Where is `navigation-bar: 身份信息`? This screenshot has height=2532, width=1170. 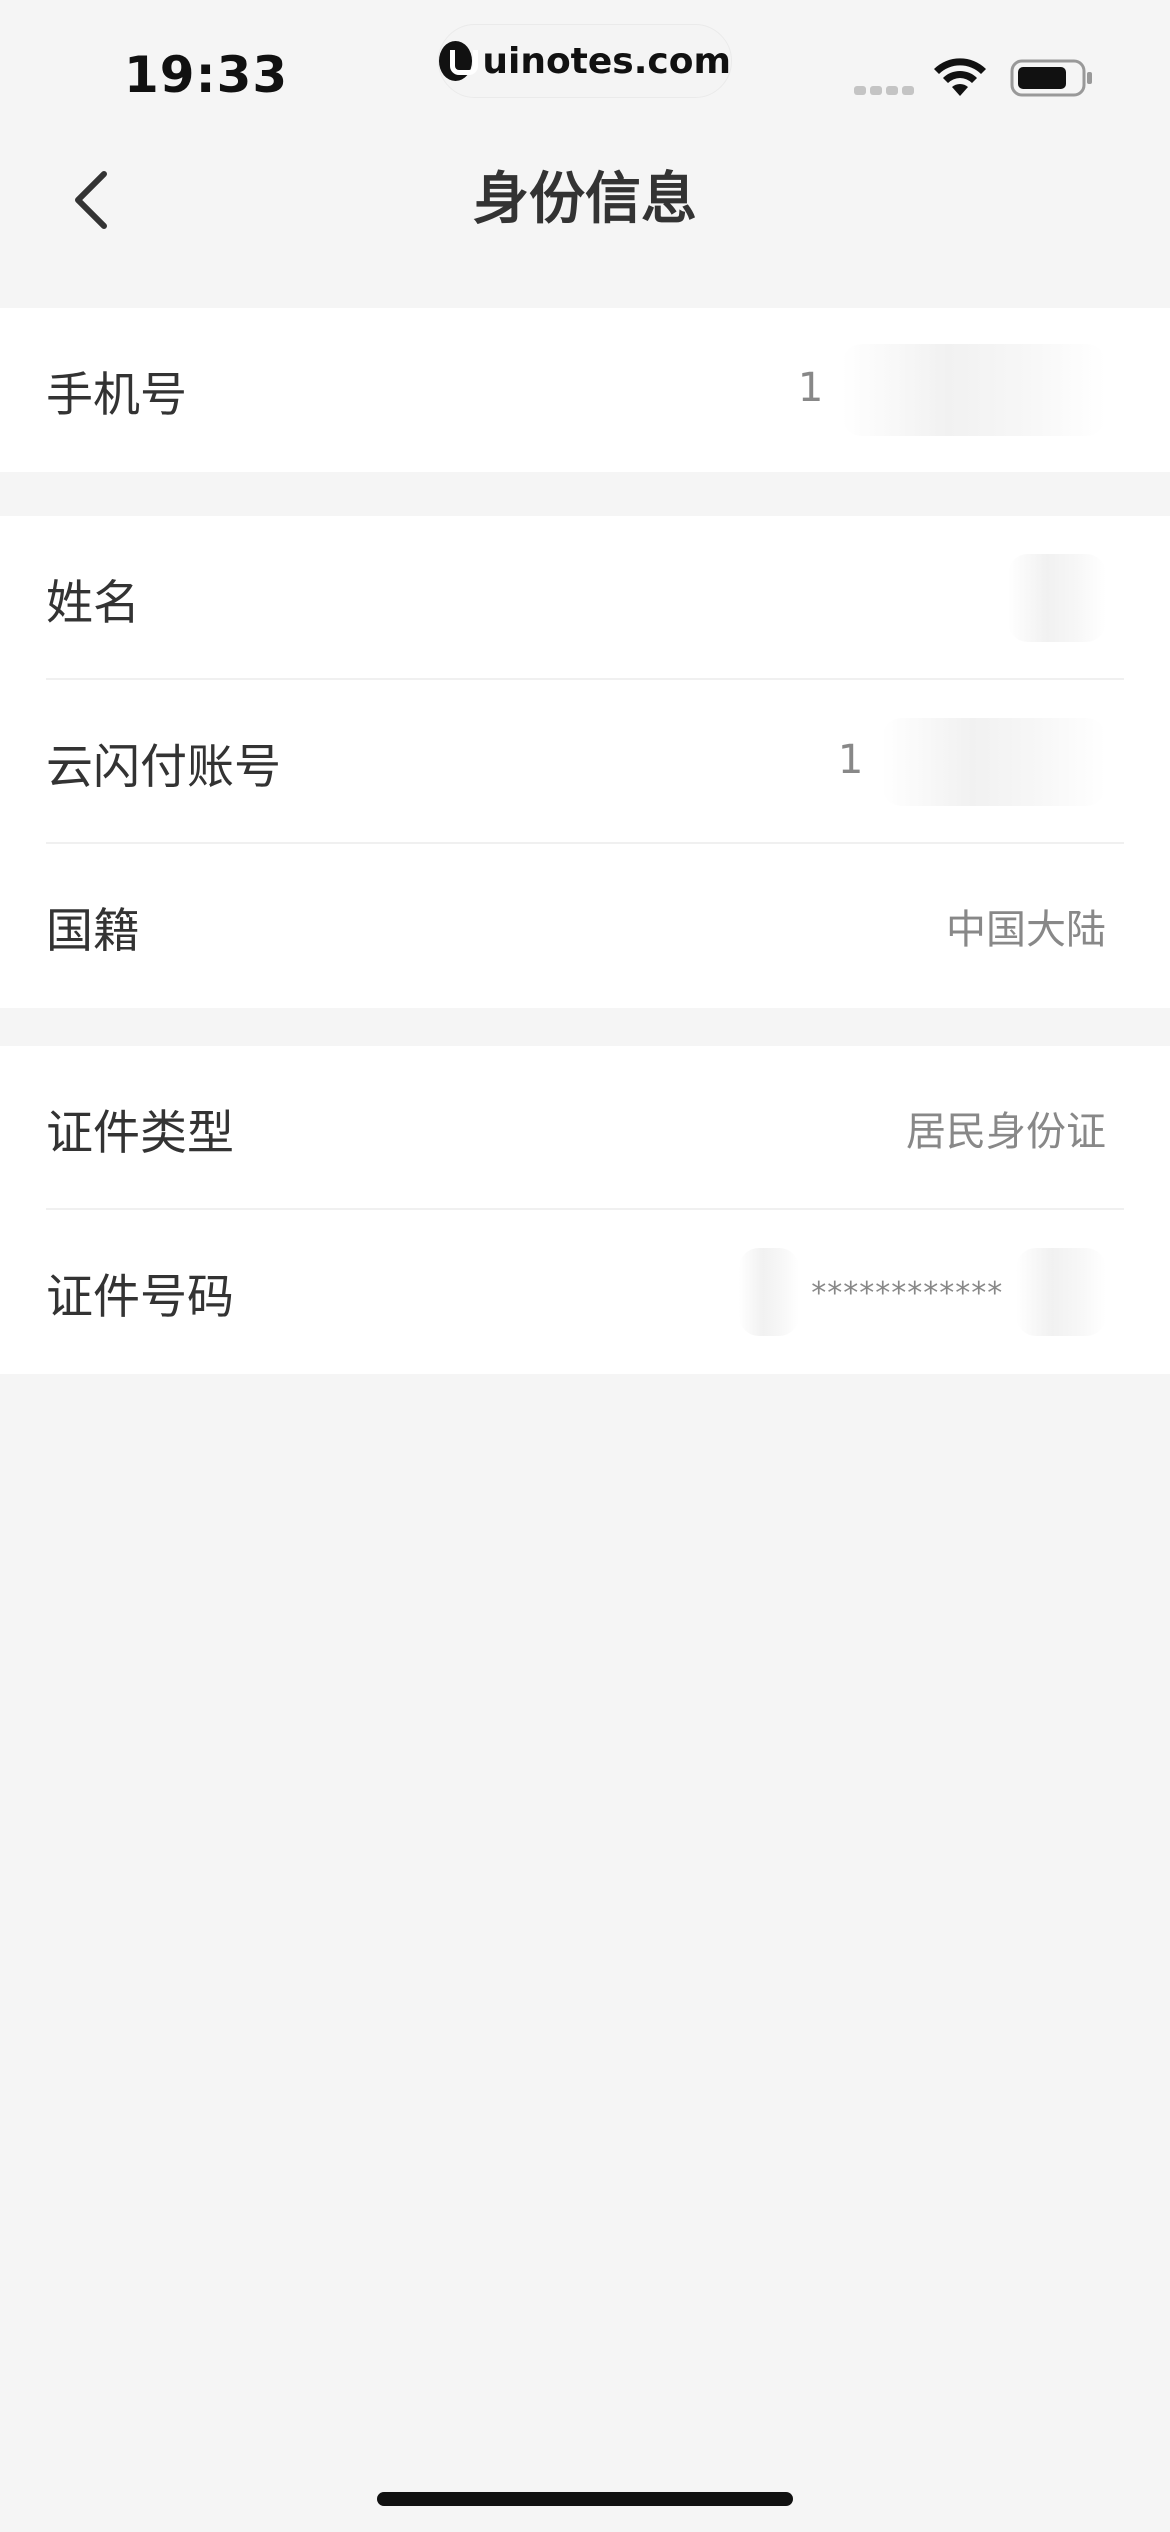 navigation-bar: 身份信息 is located at coordinates (585, 220).